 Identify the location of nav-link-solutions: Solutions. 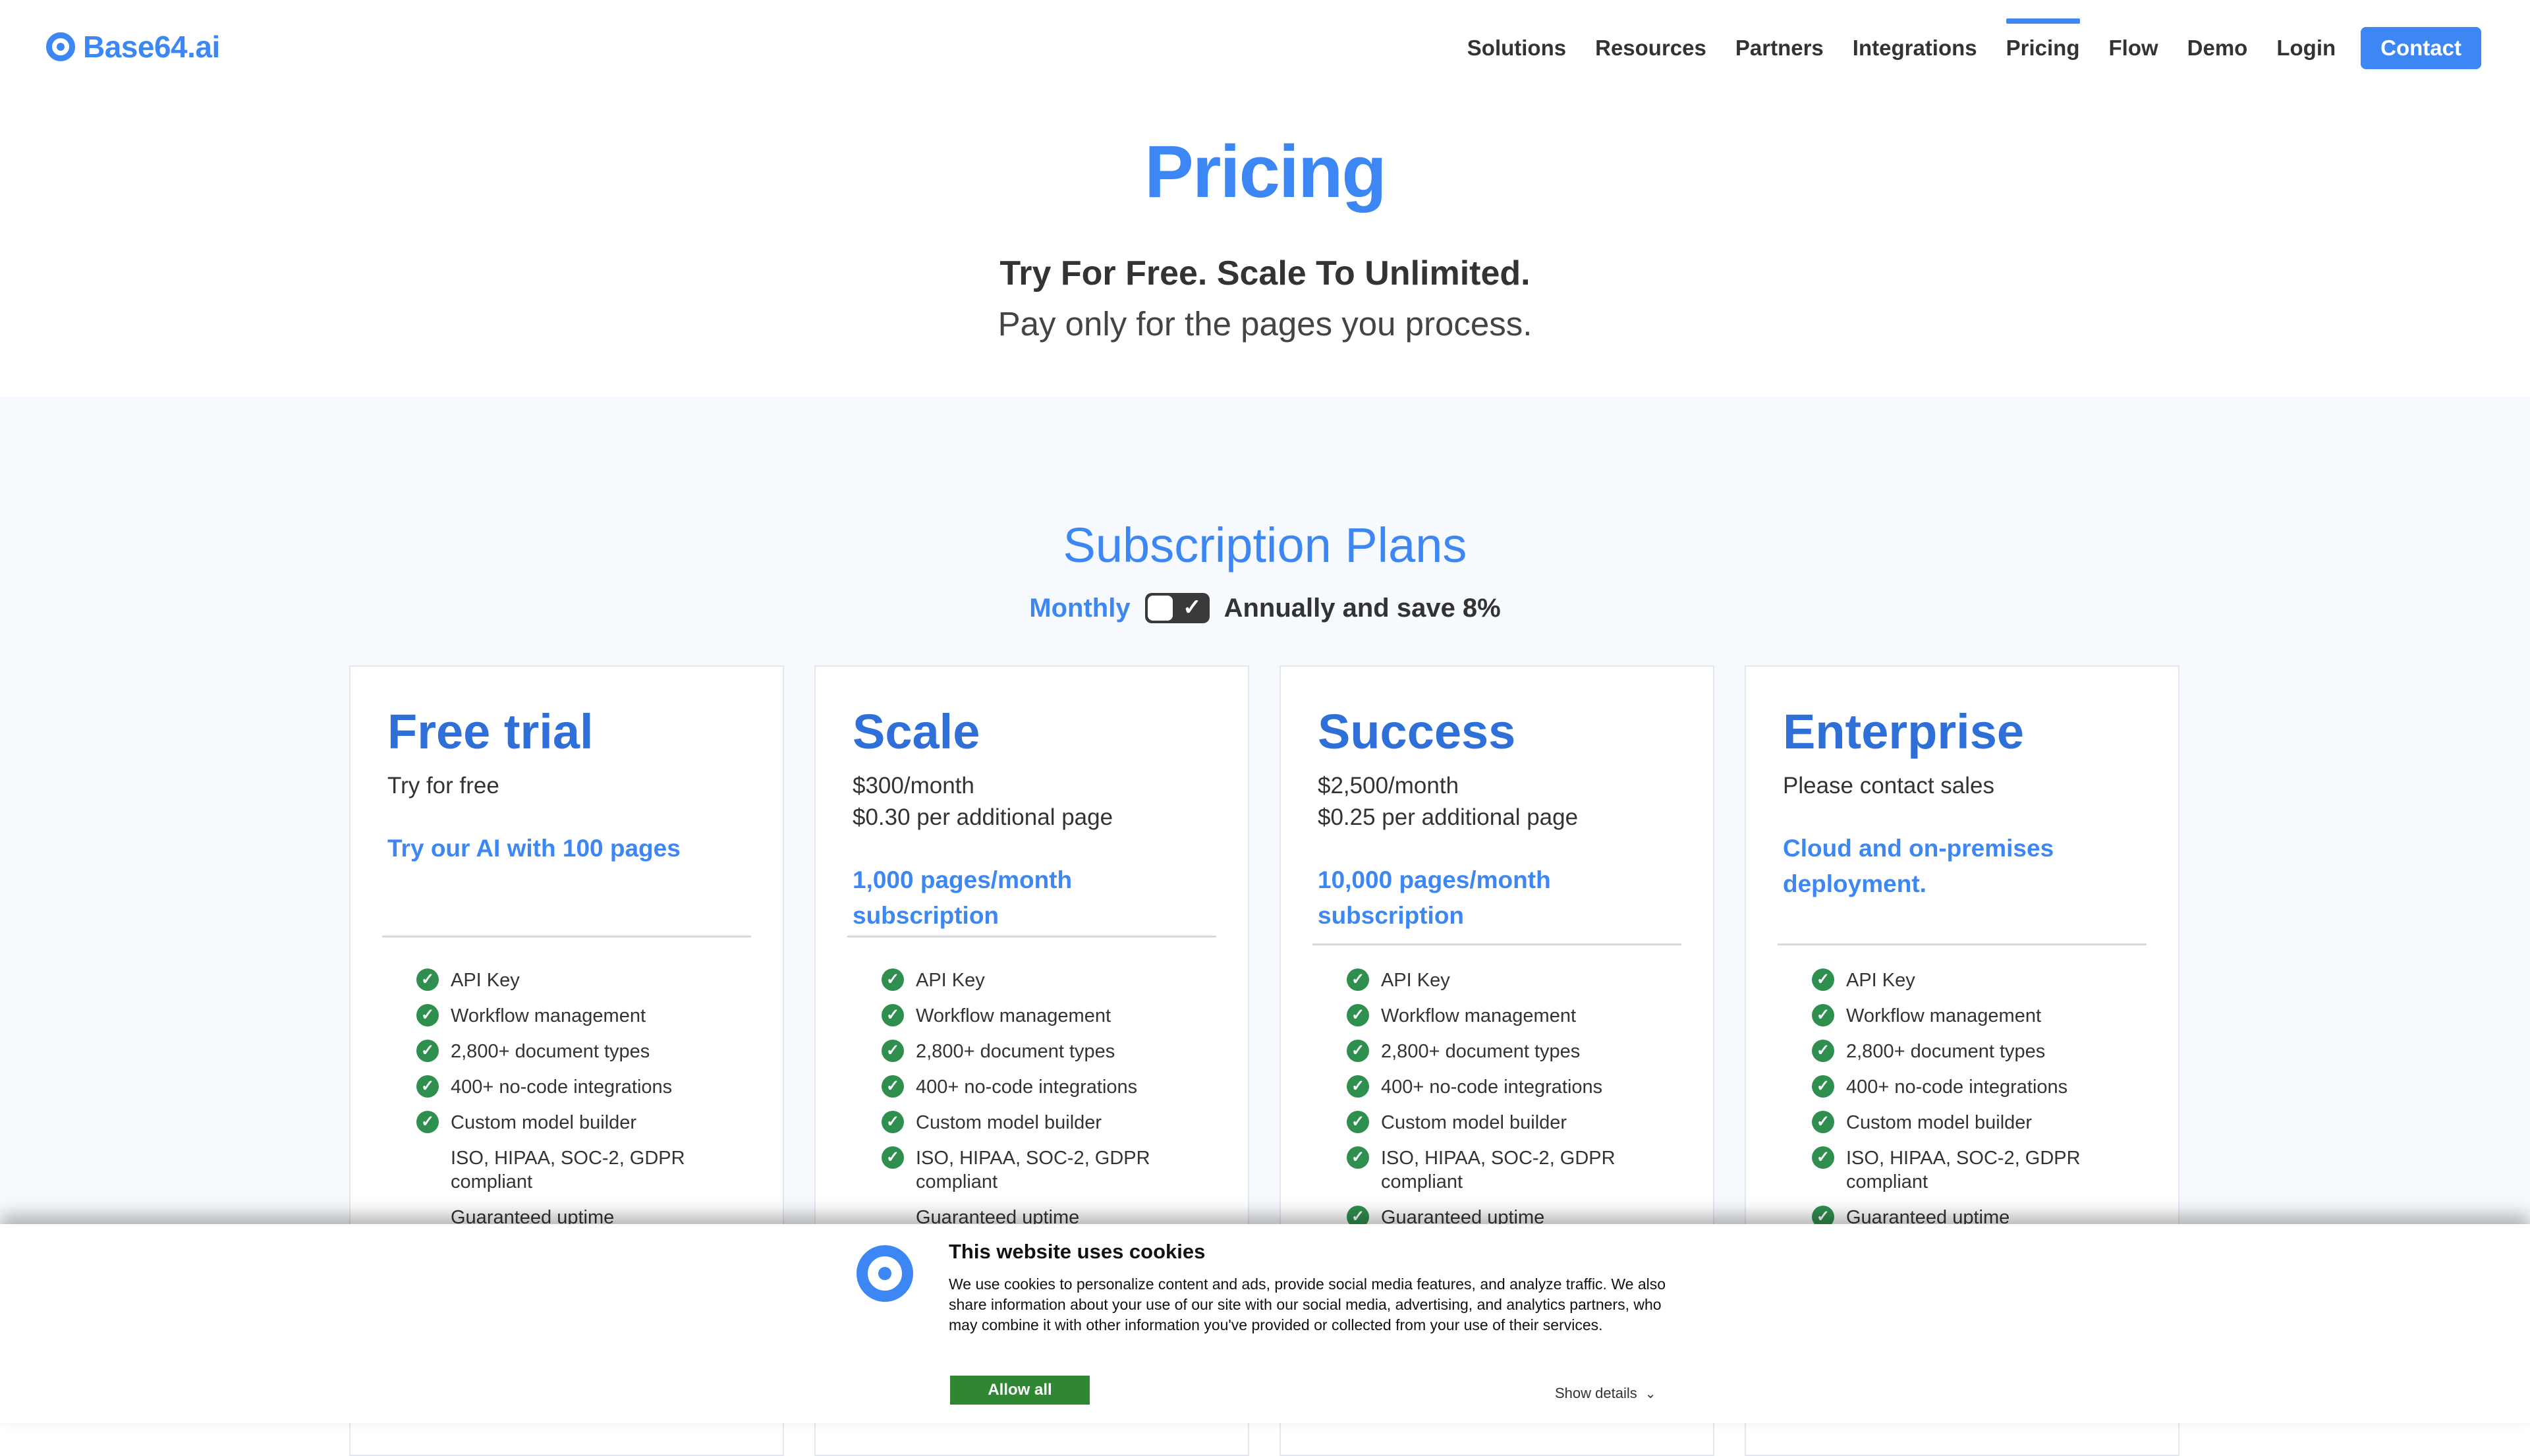
(1516, 48).